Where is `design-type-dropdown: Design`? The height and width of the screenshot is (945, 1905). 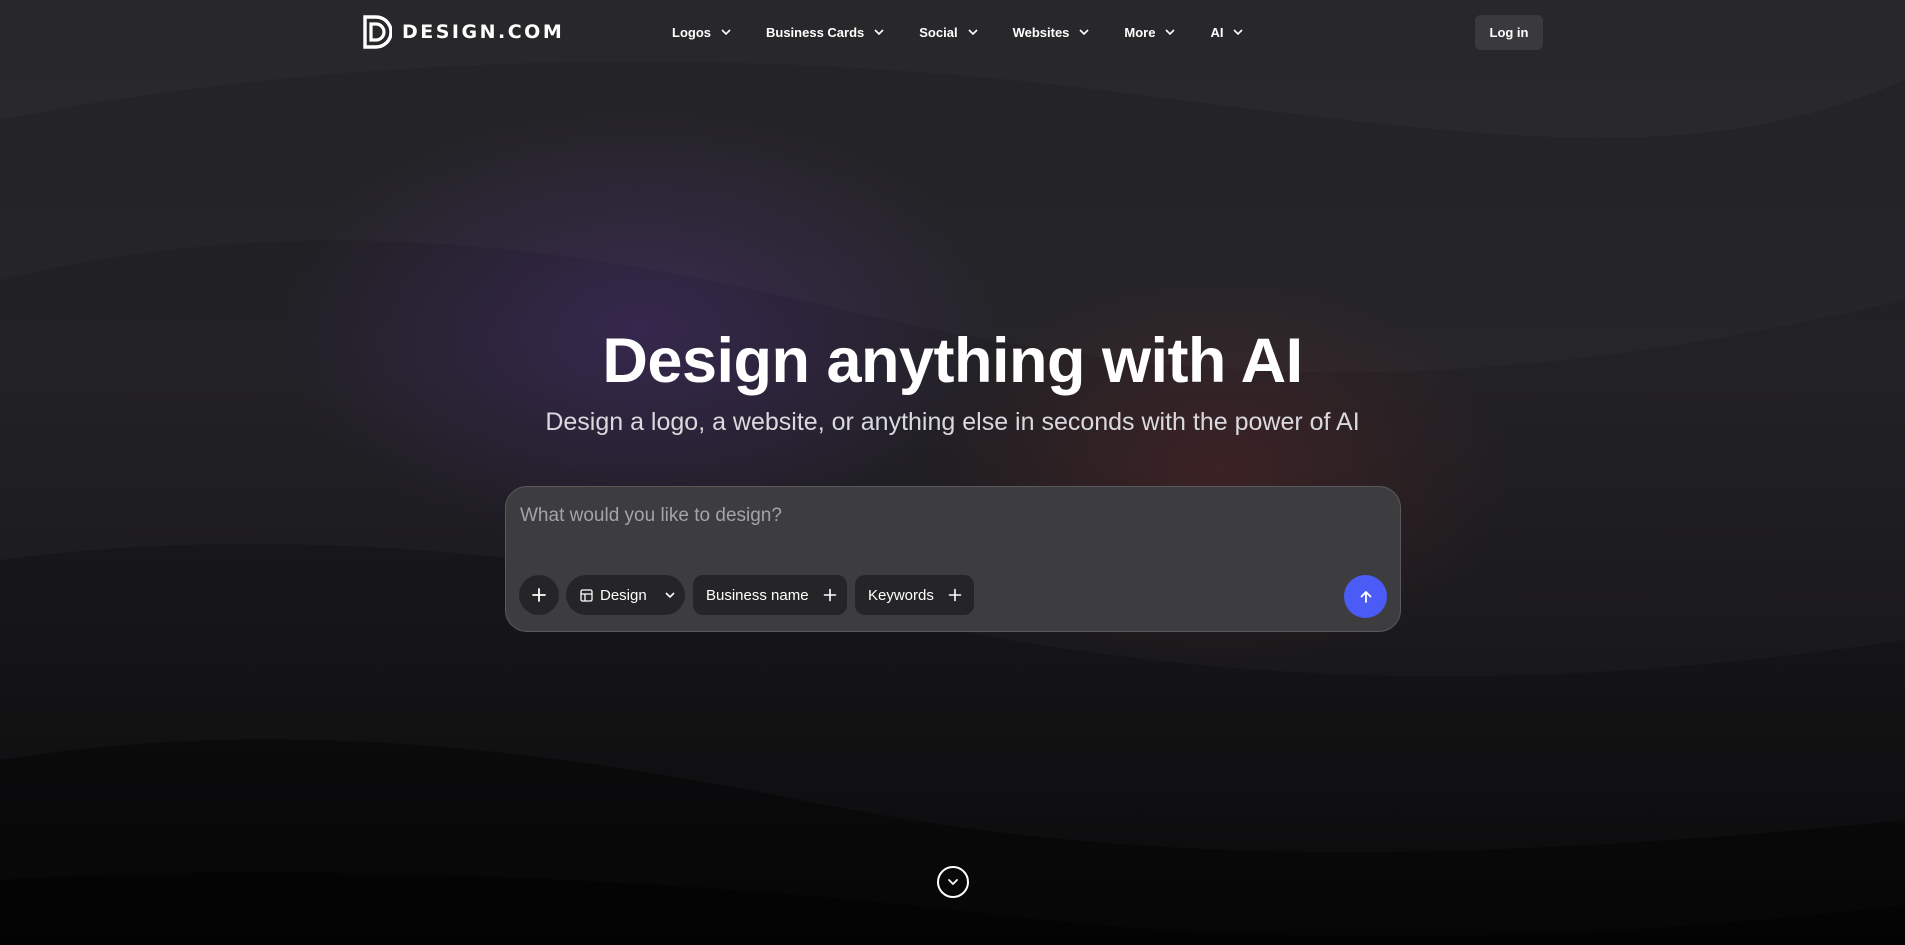
design-type-dropdown: Design is located at coordinates (625, 595).